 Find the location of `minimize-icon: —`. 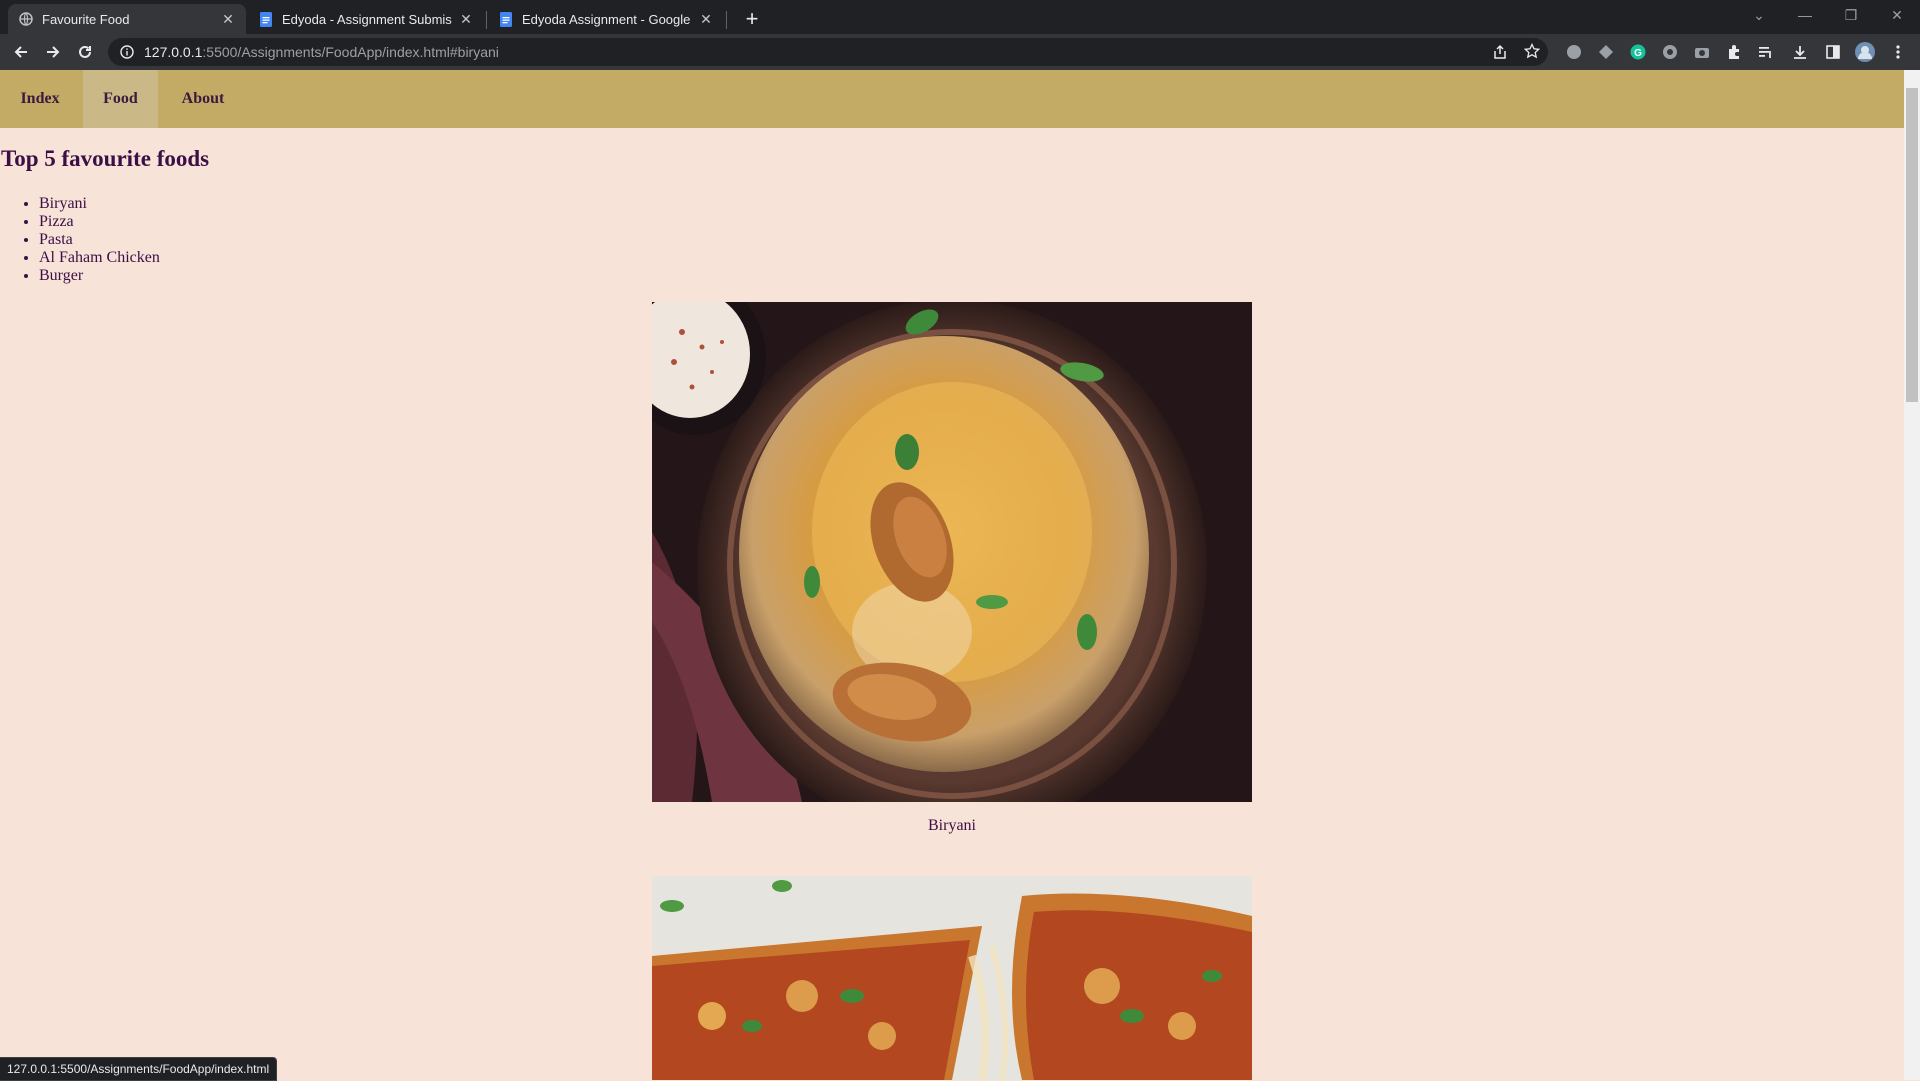

minimize-icon: — is located at coordinates (1805, 15).